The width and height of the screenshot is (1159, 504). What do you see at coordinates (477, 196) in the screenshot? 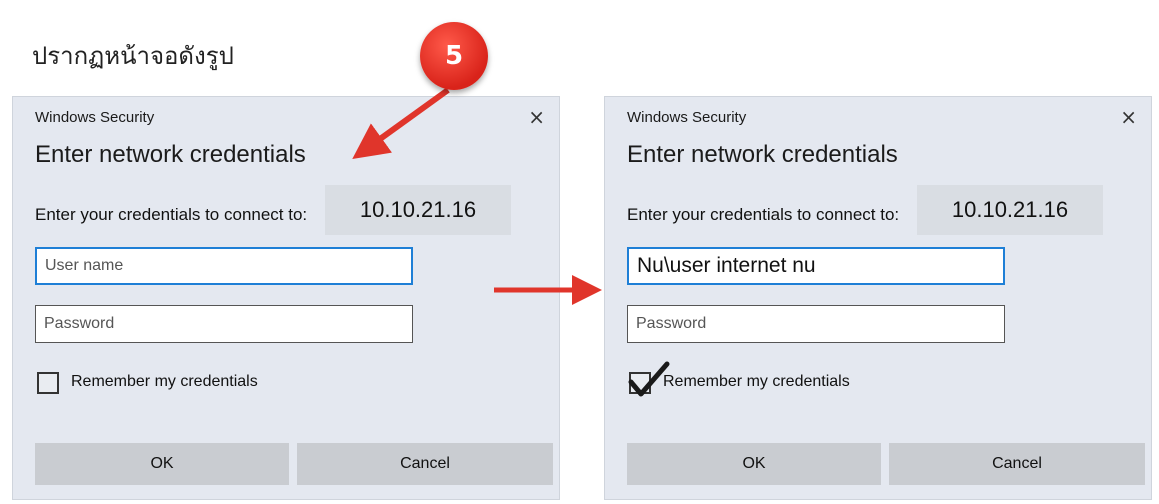
I see `annotation-layer` at bounding box center [477, 196].